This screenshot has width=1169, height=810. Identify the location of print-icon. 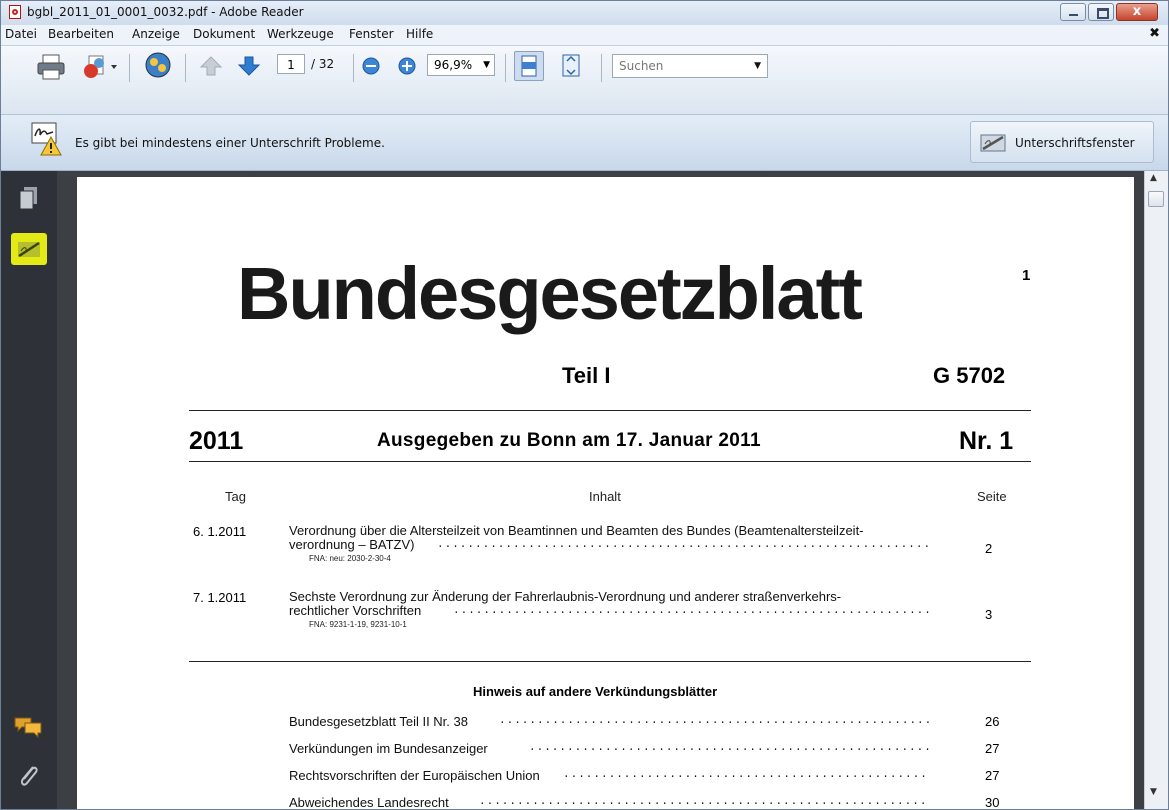
(51, 67).